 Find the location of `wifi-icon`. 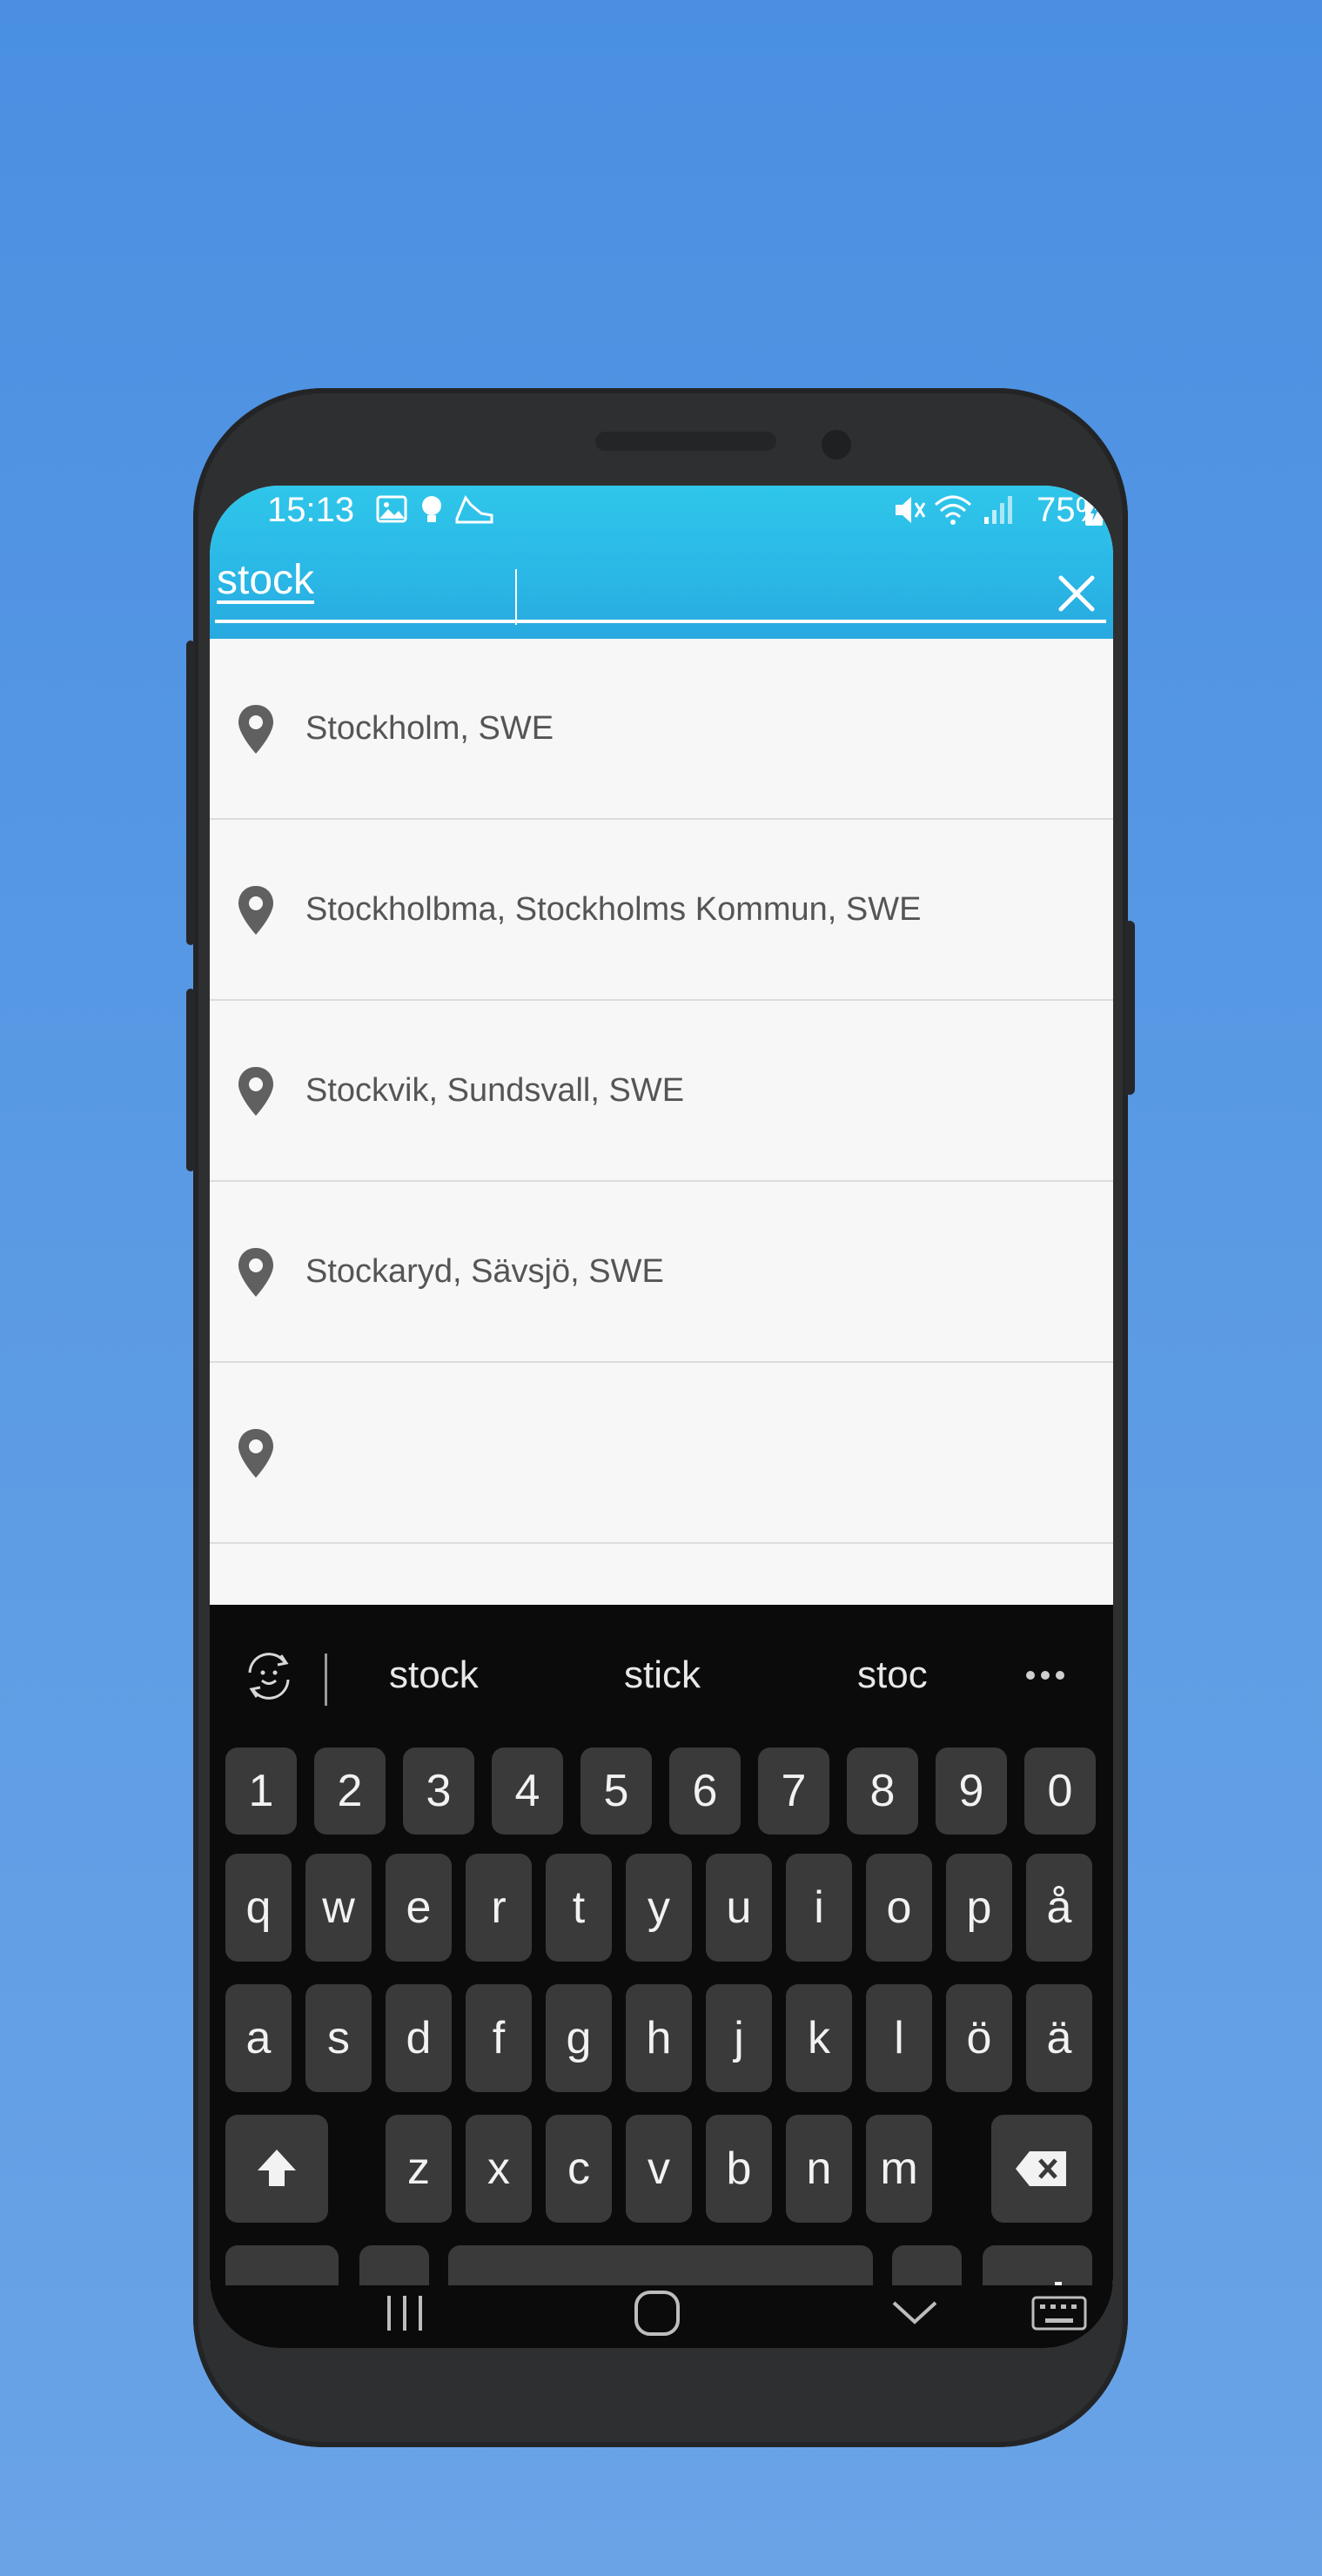

wifi-icon is located at coordinates (953, 512).